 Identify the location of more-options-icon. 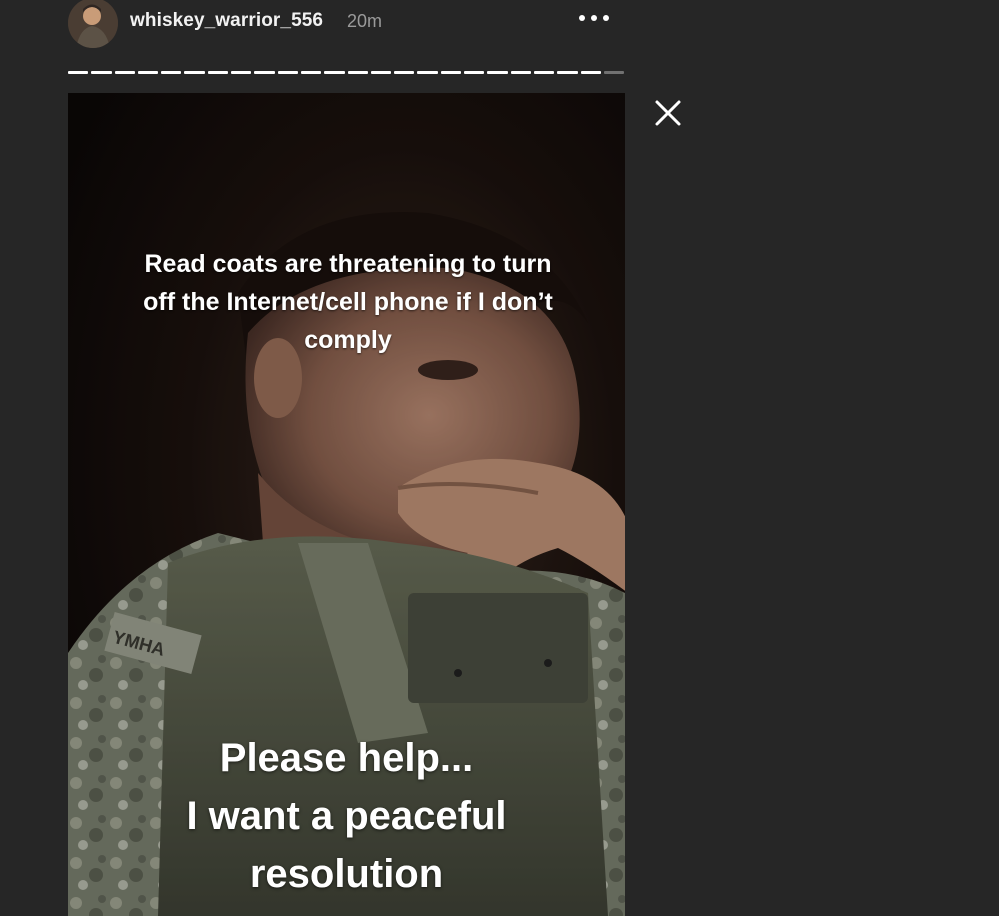
(594, 18).